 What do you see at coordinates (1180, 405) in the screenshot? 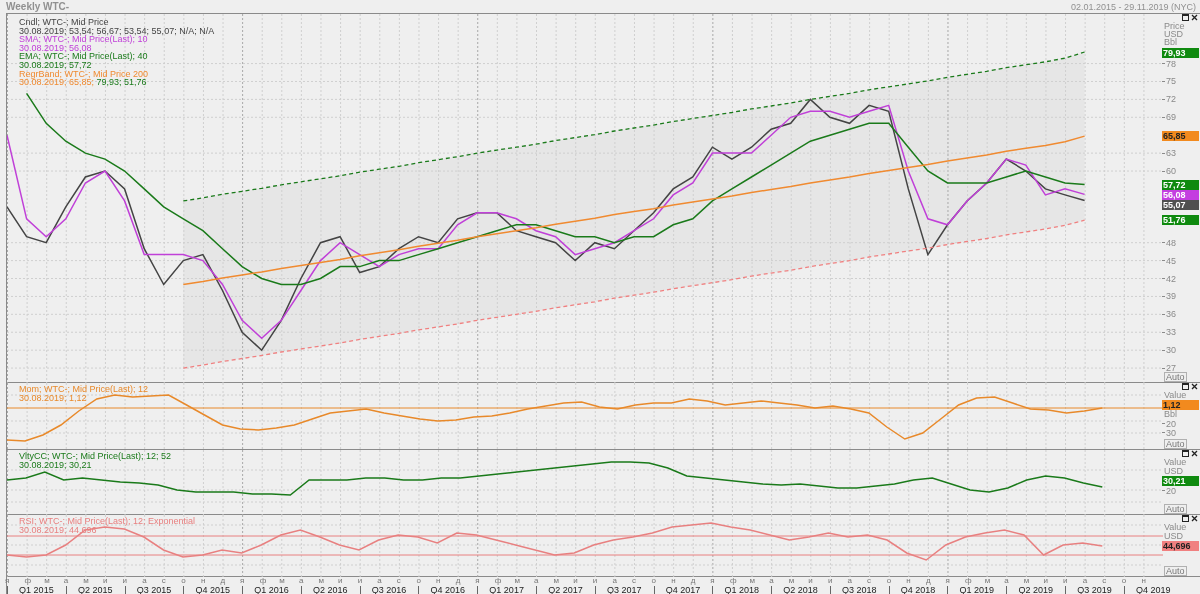
I see `value-tag: 1,12` at bounding box center [1180, 405].